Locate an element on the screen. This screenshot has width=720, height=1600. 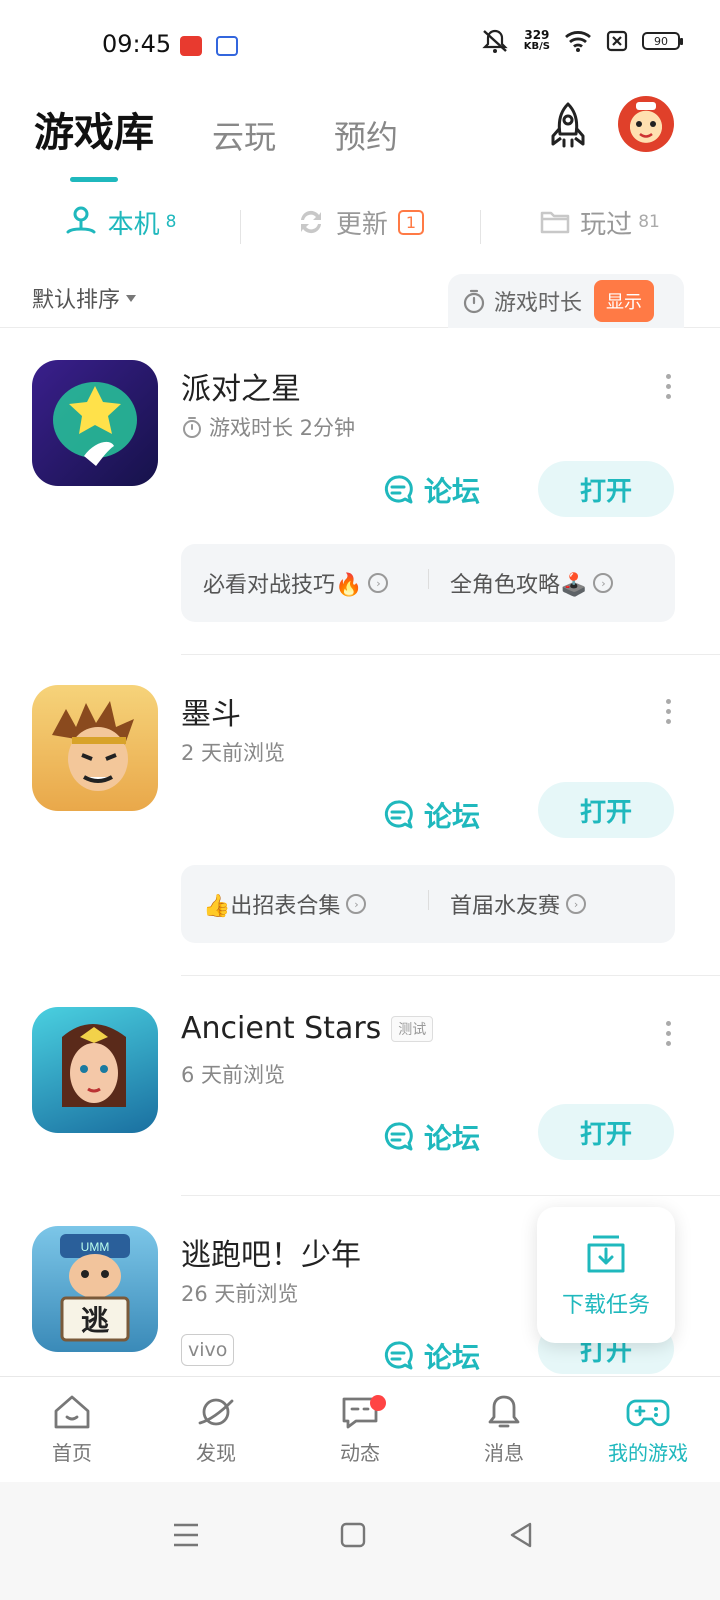
game-subtitle-text: 游戏时长 2分钟 is located at coordinates (282, 428).